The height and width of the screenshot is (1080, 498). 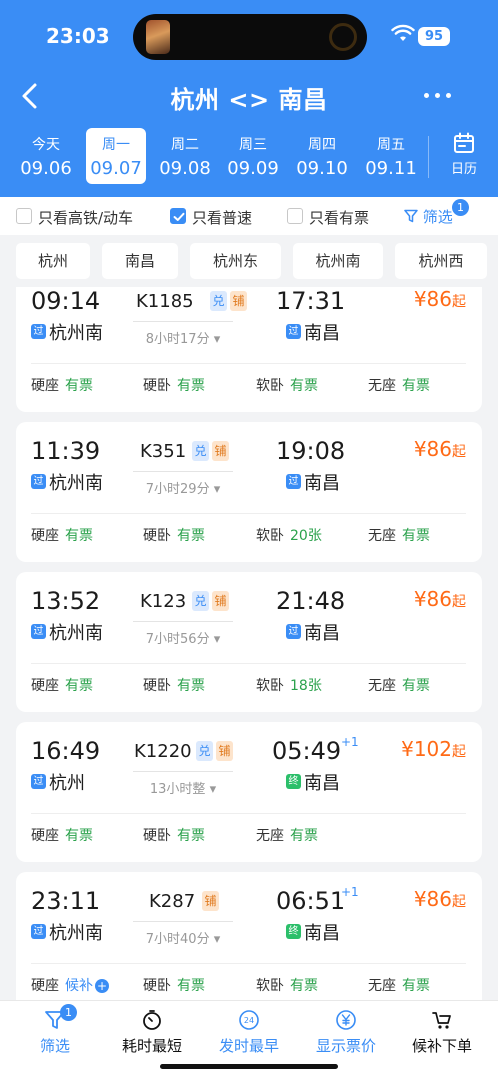 What do you see at coordinates (183, 784) in the screenshot?
I see `duration: 13小时整 ▾` at bounding box center [183, 784].